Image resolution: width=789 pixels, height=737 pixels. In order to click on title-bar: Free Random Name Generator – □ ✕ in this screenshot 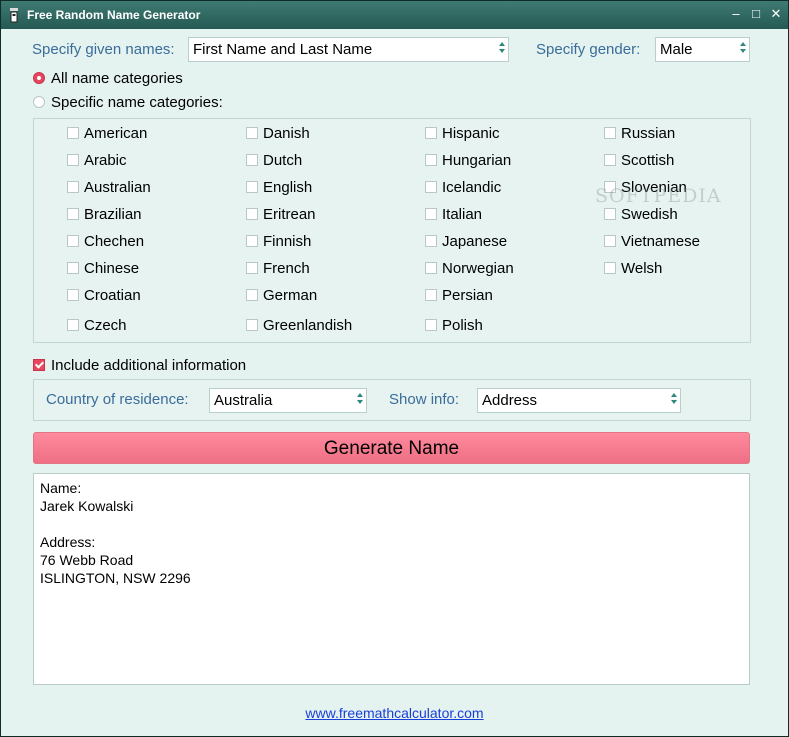, I will do `click(394, 15)`.